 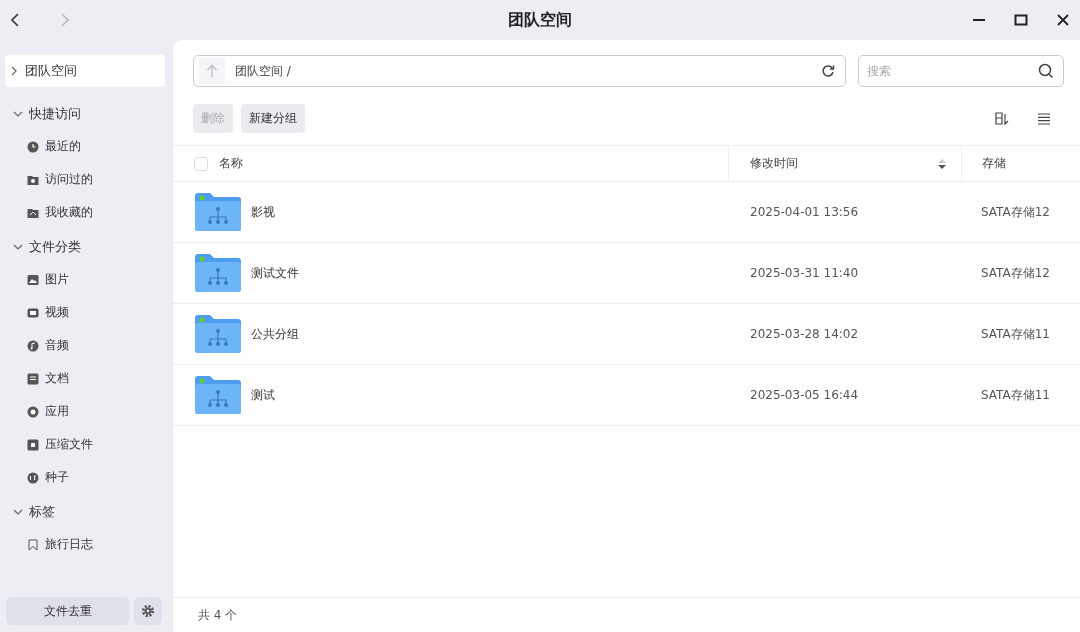 I want to click on sidebar-item: 旅行日志, so click(x=85, y=544).